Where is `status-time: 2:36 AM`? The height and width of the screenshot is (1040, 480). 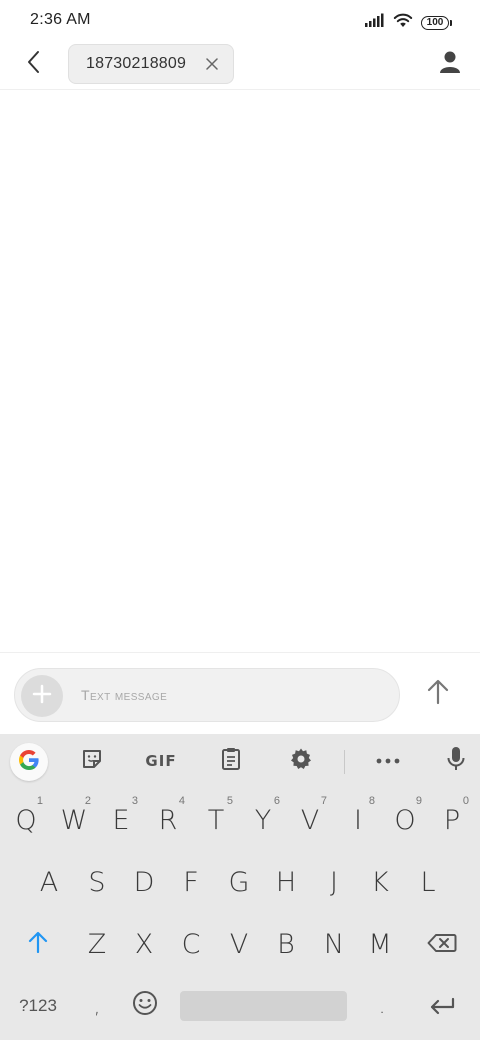 status-time: 2:36 AM is located at coordinates (60, 19).